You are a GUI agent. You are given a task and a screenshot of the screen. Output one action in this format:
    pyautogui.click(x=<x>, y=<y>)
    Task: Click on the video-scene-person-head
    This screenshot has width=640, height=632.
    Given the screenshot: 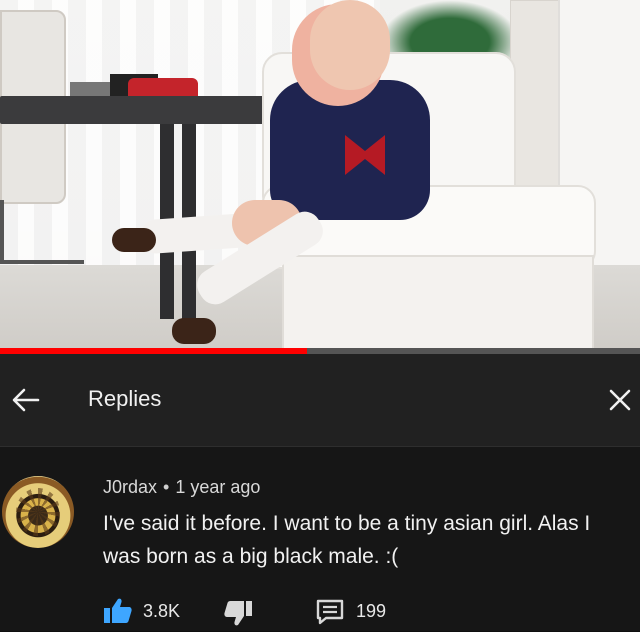 What is the action you would take?
    pyautogui.click(x=350, y=45)
    